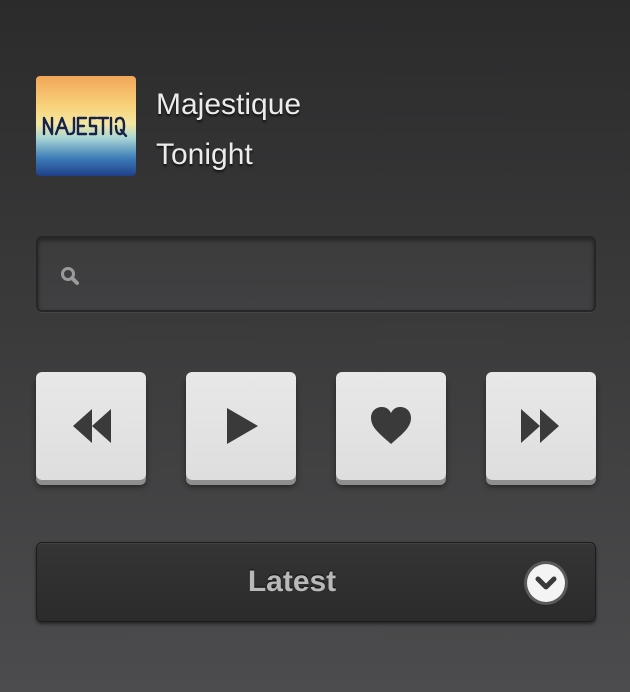  I want to click on fast-forward-button, so click(541, 426).